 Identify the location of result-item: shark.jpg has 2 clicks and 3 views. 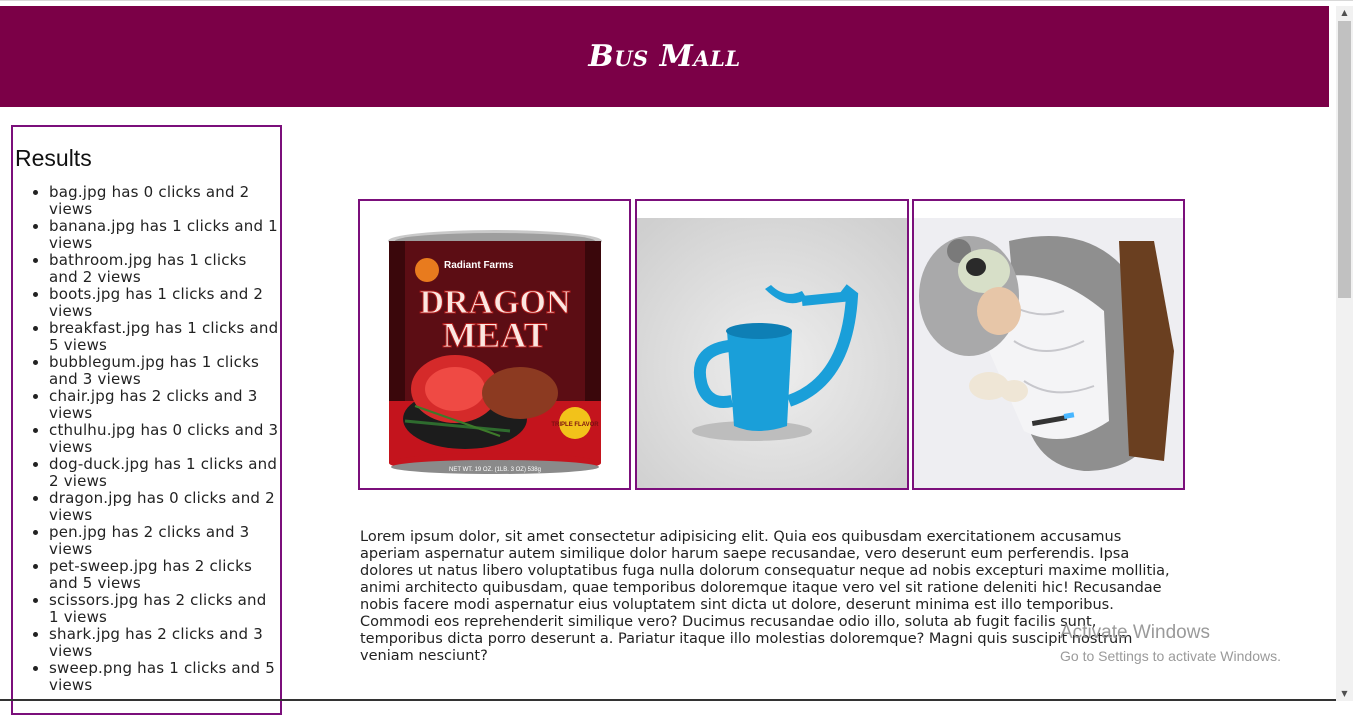
(164, 643).